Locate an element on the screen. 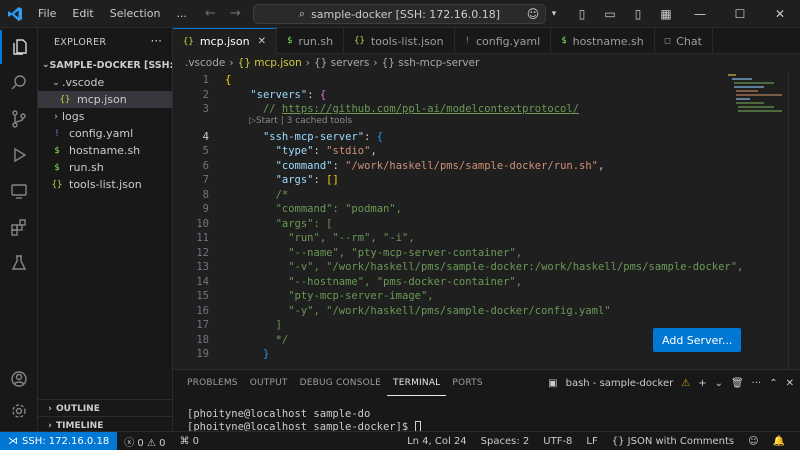  command-center: ⌕ sample-docker [SSH: 172.16.0.18] is located at coordinates (399, 14).